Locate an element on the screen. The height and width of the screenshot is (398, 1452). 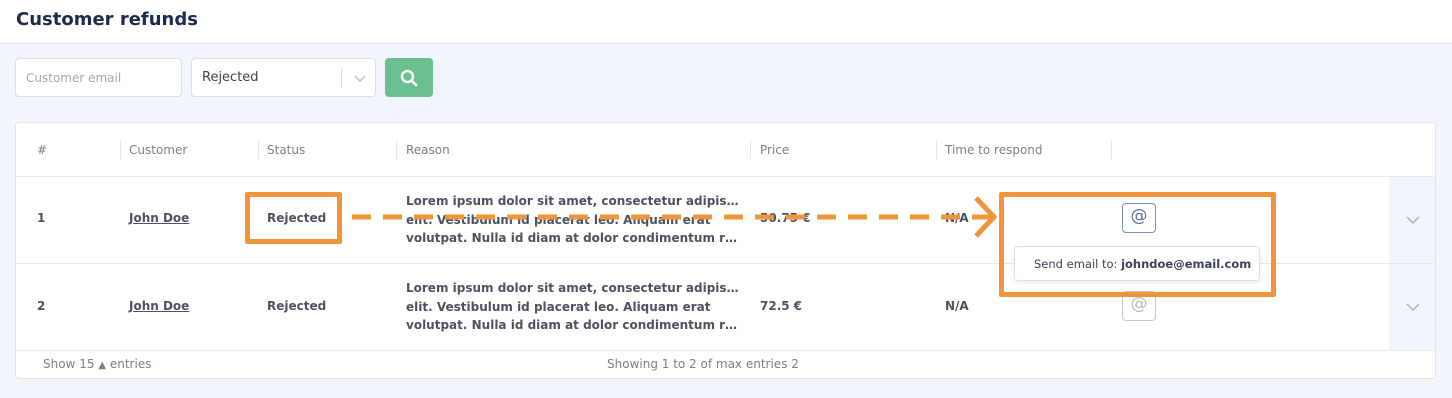
column-header-time-to-respond: Time to respond is located at coordinates (994, 150).